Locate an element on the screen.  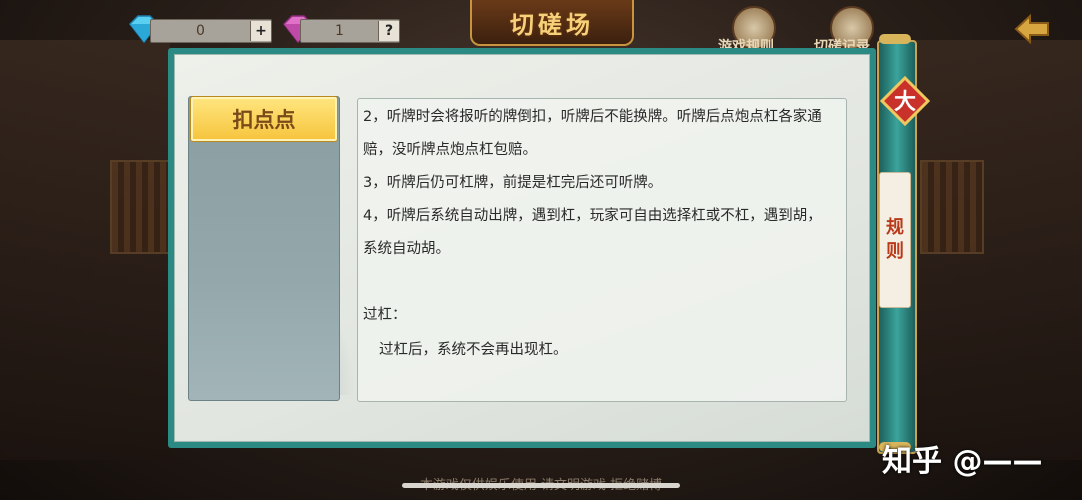
badge-icon: 大 is located at coordinates (905, 101).